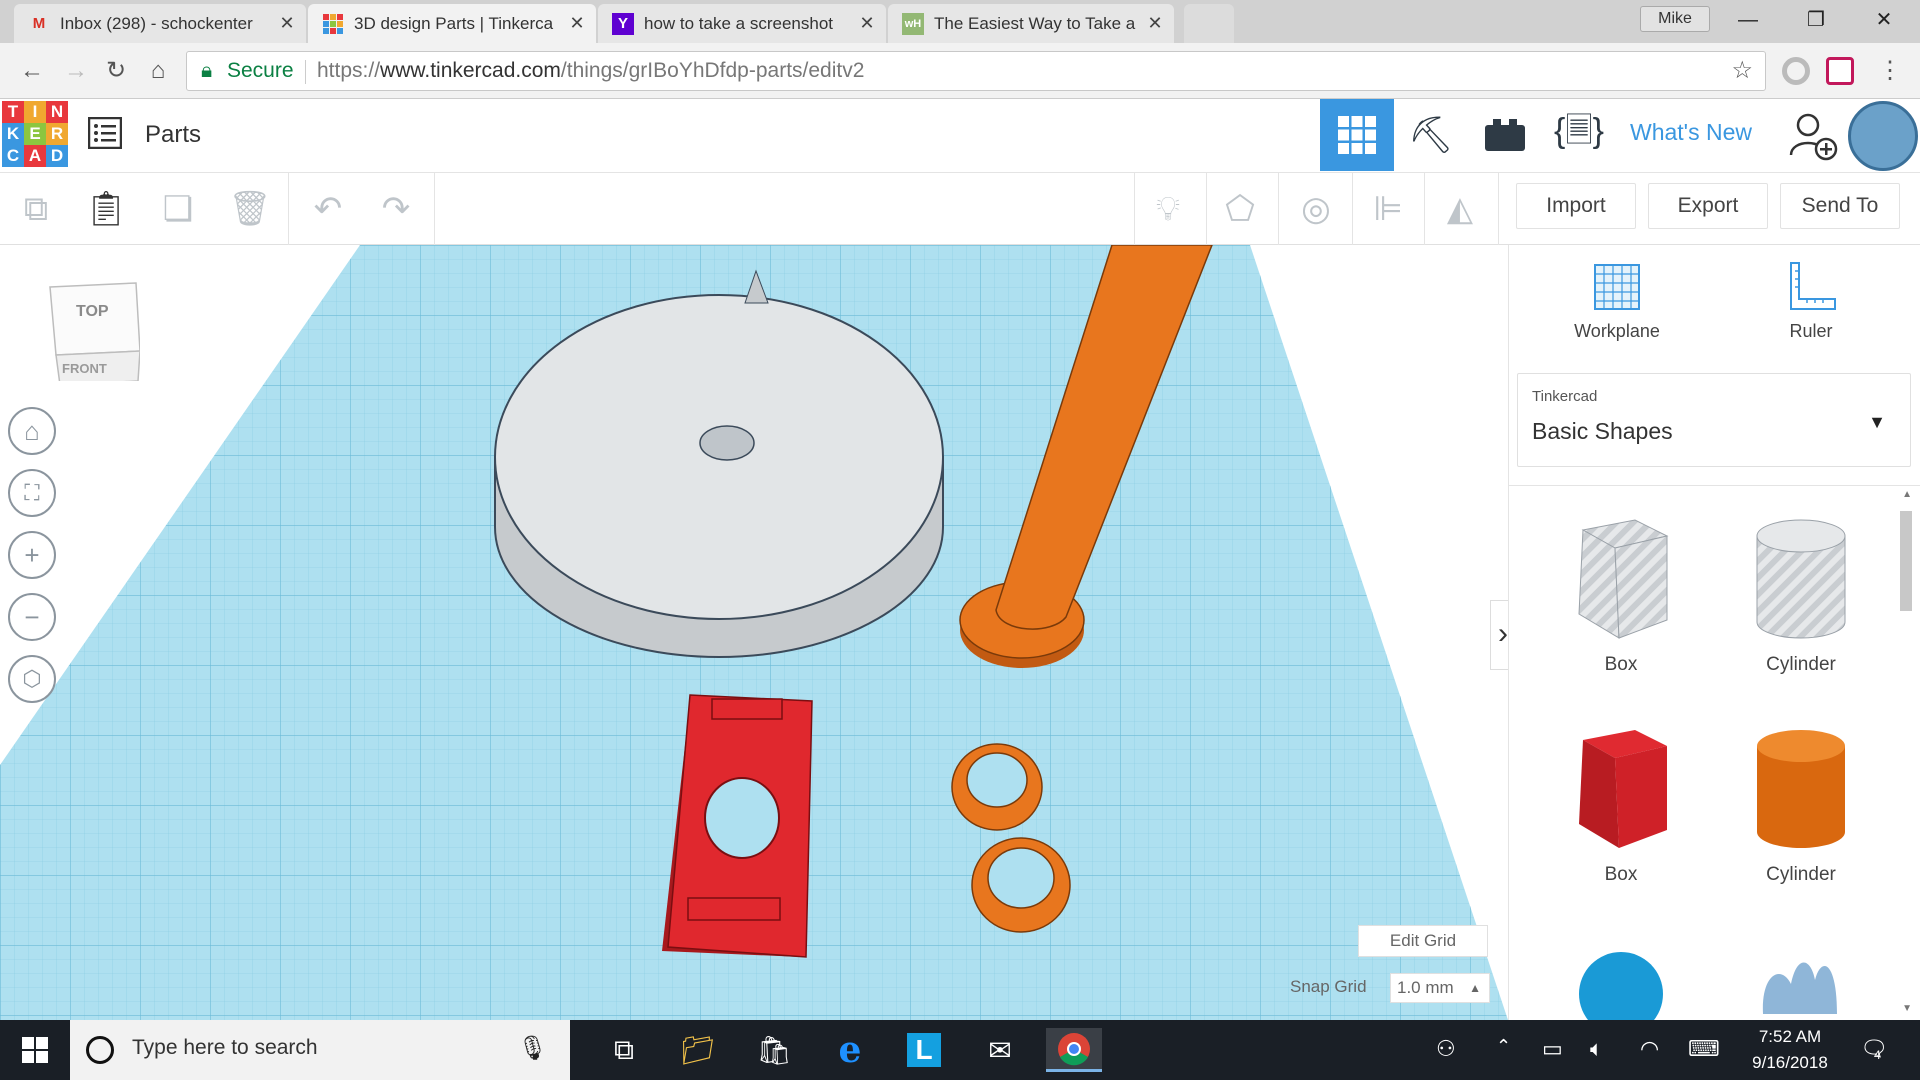  Describe the element at coordinates (533, 1048) in the screenshot. I see `microphone-icon: 🎙︎` at that location.